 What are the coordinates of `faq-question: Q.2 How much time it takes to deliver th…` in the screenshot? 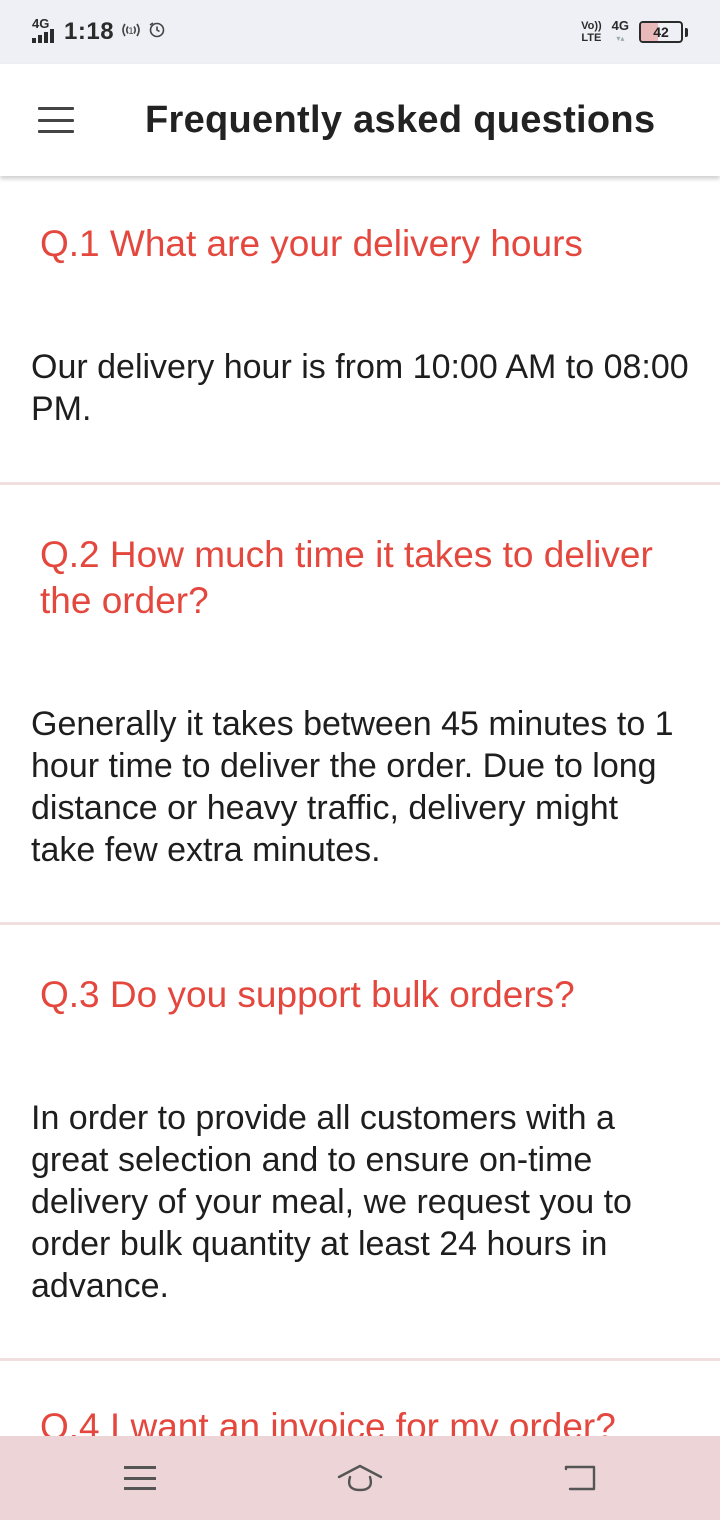 It's located at (346, 577).